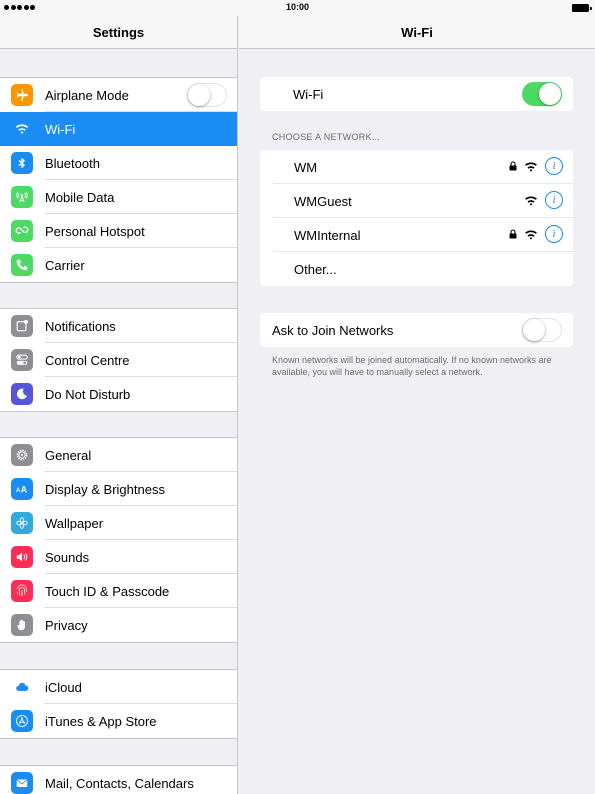 This screenshot has height=794, width=595. What do you see at coordinates (22, 360) in the screenshot?
I see `control-centre-icon` at bounding box center [22, 360].